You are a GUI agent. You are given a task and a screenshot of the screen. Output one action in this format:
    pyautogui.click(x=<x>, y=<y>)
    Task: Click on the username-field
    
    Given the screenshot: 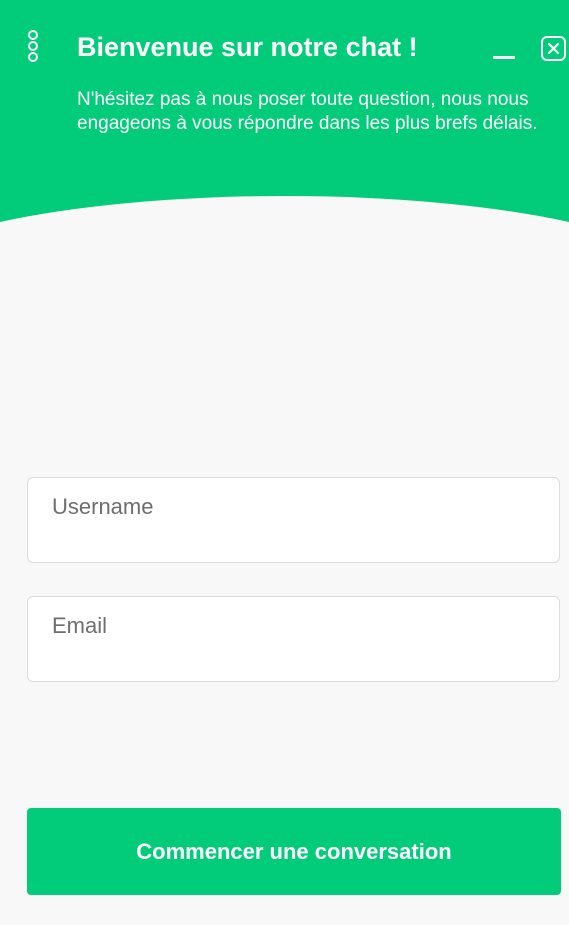 What is the action you would take?
    pyautogui.click(x=293, y=520)
    